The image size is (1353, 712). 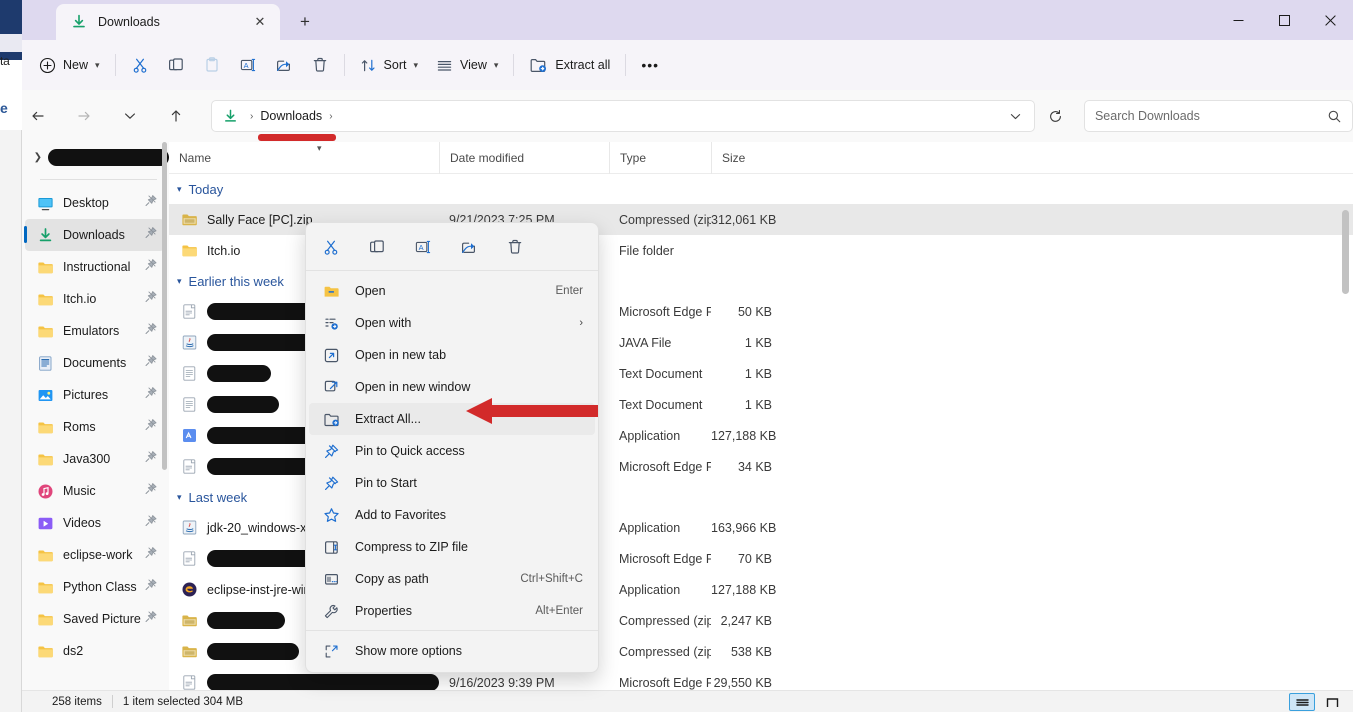 What do you see at coordinates (377, 247) in the screenshot?
I see `copy-icon` at bounding box center [377, 247].